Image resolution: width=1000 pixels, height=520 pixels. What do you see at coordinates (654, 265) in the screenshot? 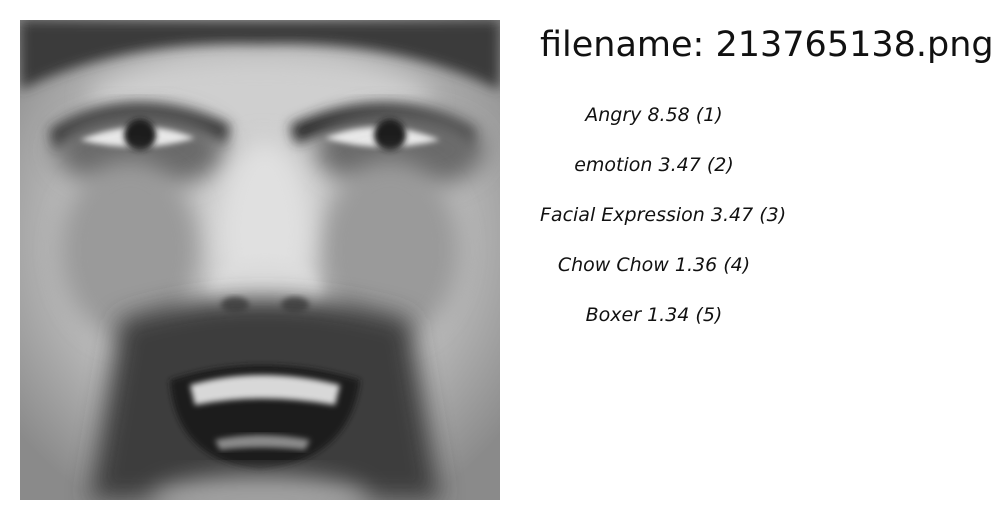
I see `prediction-label: Chow Chow 1.36 (4)` at bounding box center [654, 265].